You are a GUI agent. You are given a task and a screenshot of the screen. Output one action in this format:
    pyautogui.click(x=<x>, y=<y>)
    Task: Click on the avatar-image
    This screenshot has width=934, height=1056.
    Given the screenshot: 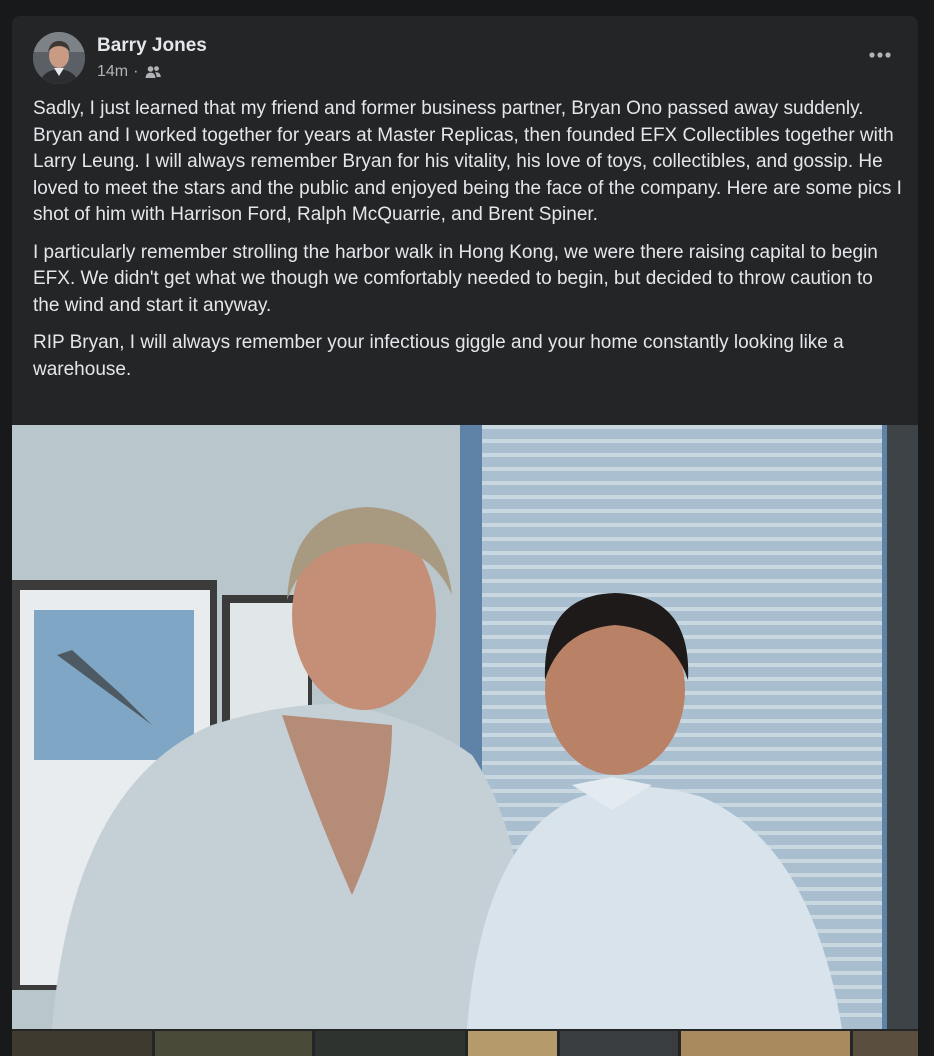 What is the action you would take?
    pyautogui.click(x=59, y=58)
    